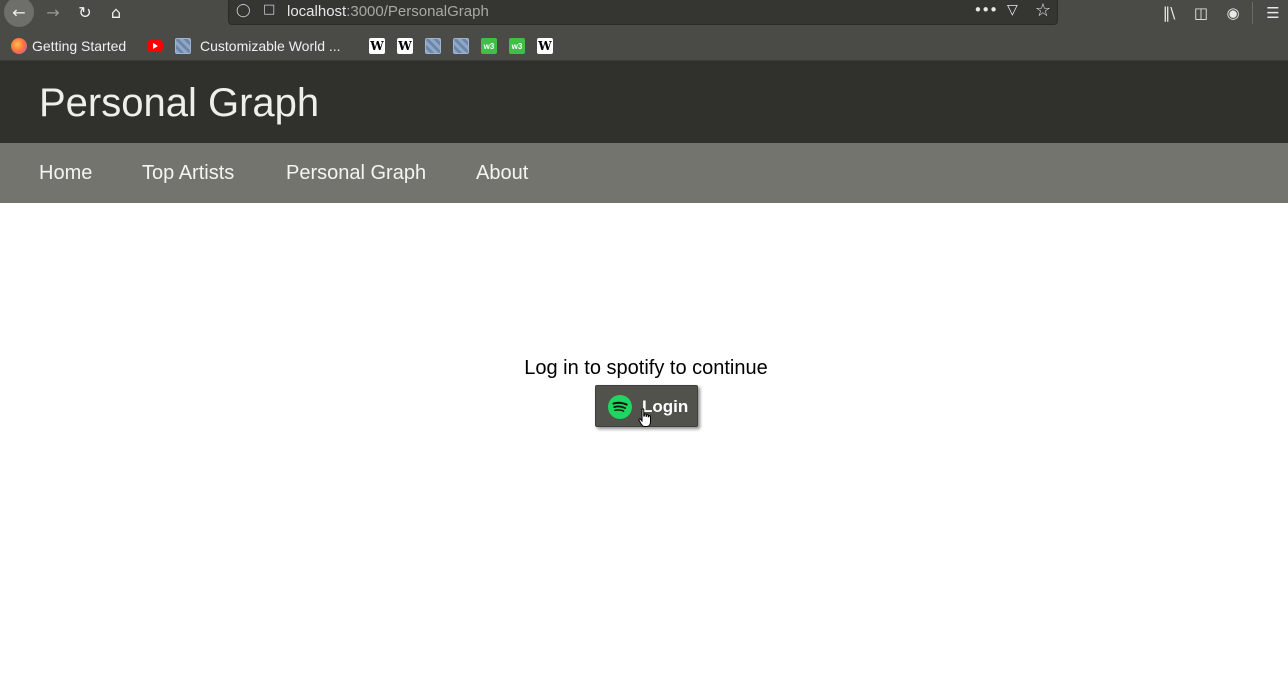 The image size is (1288, 696). What do you see at coordinates (243, 11) in the screenshot?
I see `shield-icon: ◯` at bounding box center [243, 11].